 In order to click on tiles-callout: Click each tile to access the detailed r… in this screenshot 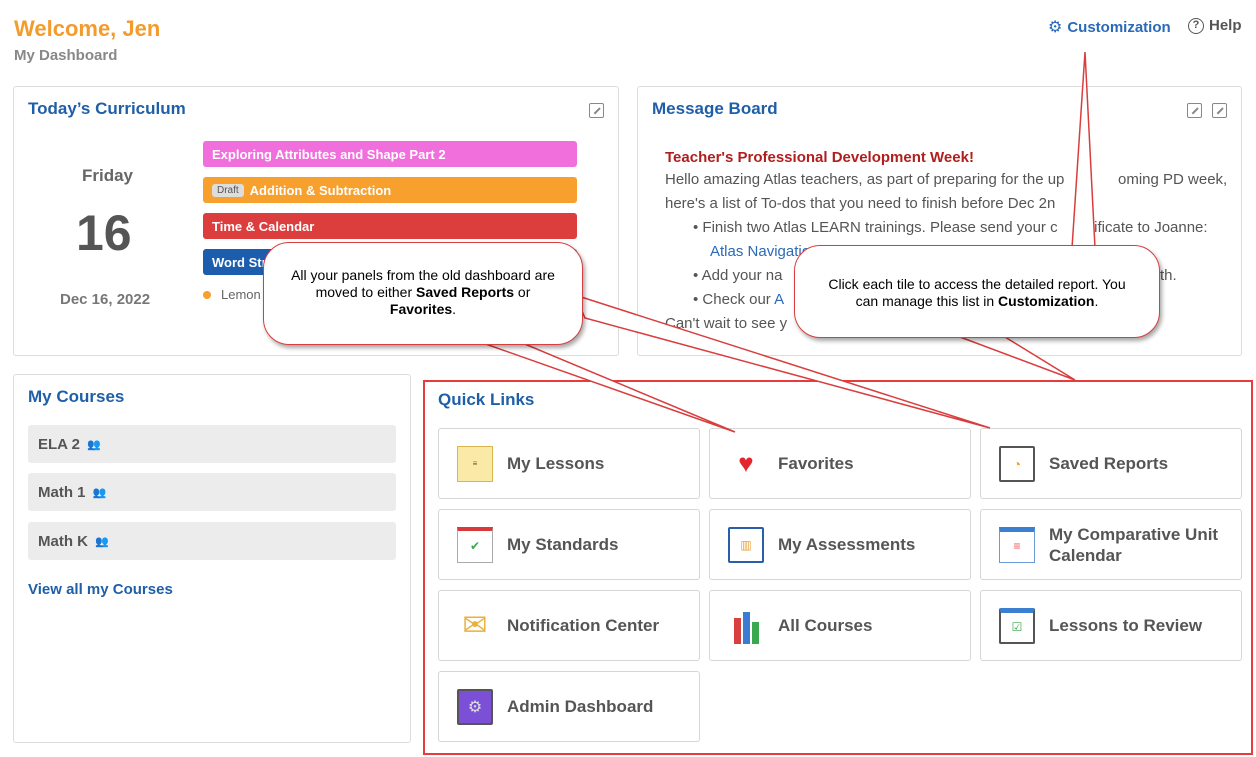, I will do `click(977, 291)`.